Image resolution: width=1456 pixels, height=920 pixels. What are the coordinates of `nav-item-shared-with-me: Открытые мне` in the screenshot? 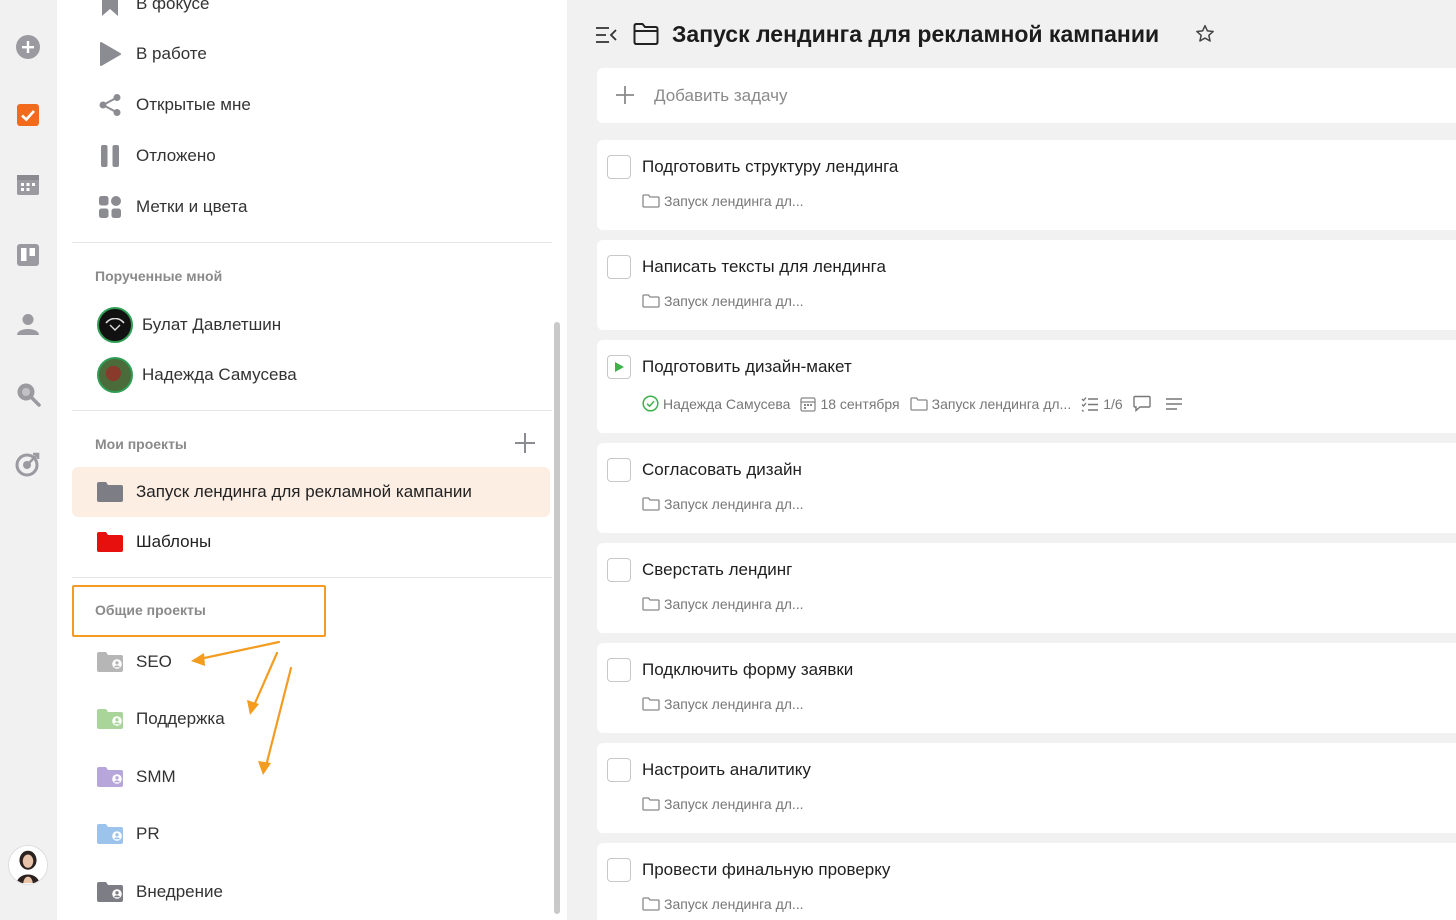 It's located at (174, 105).